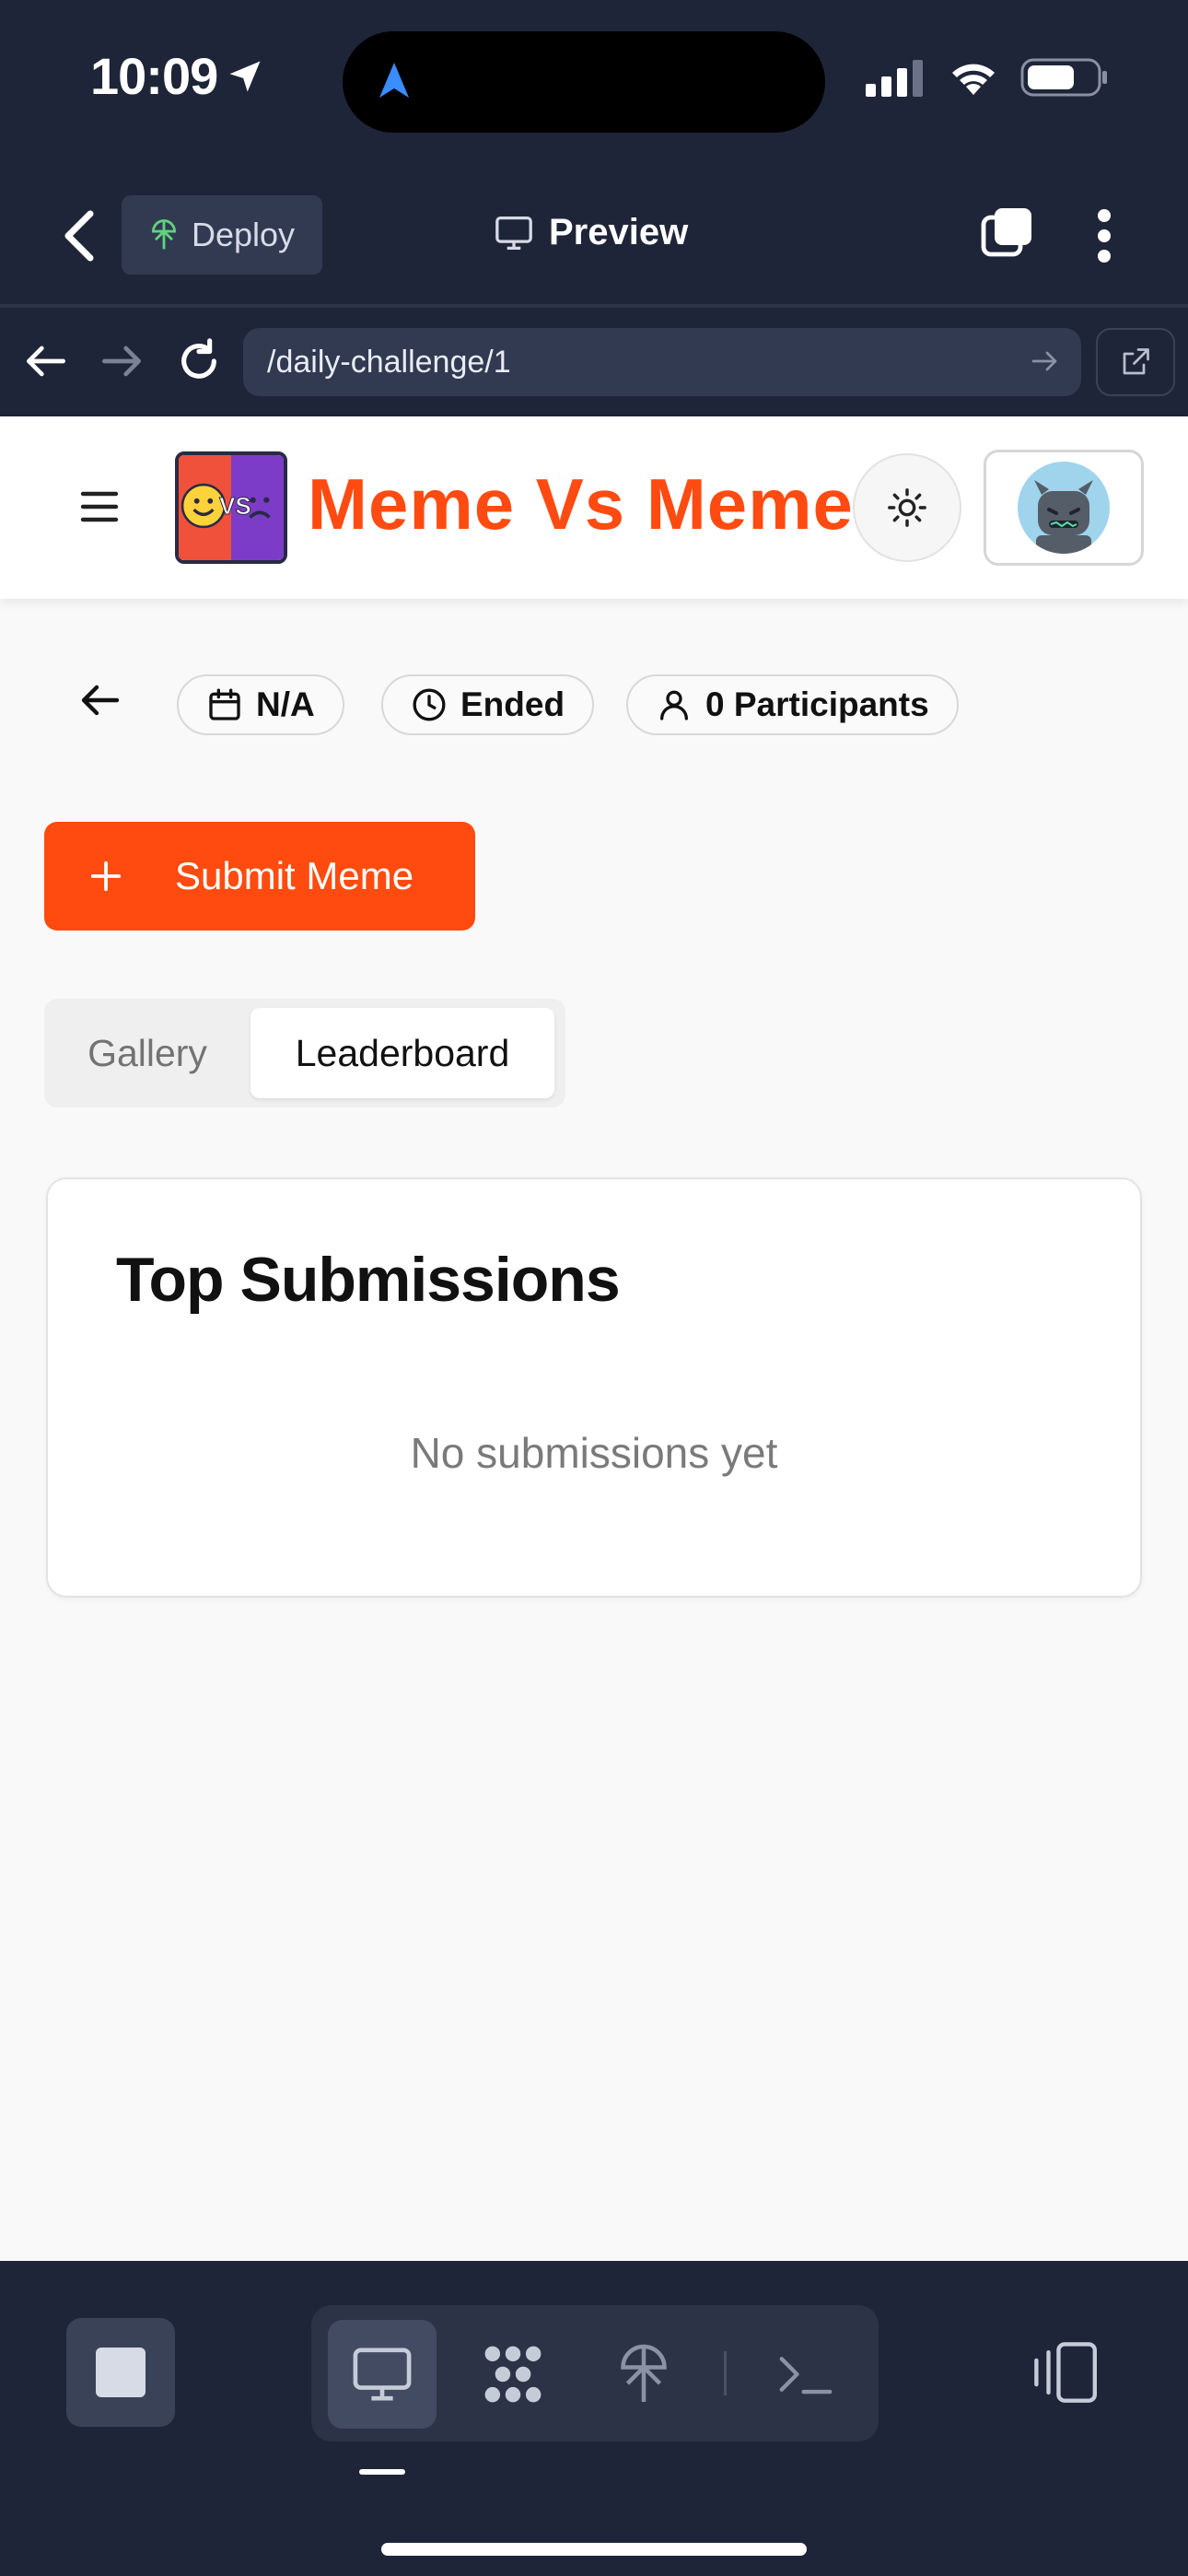  Describe the element at coordinates (382, 2472) in the screenshot. I see `active-tool-indicator` at that location.